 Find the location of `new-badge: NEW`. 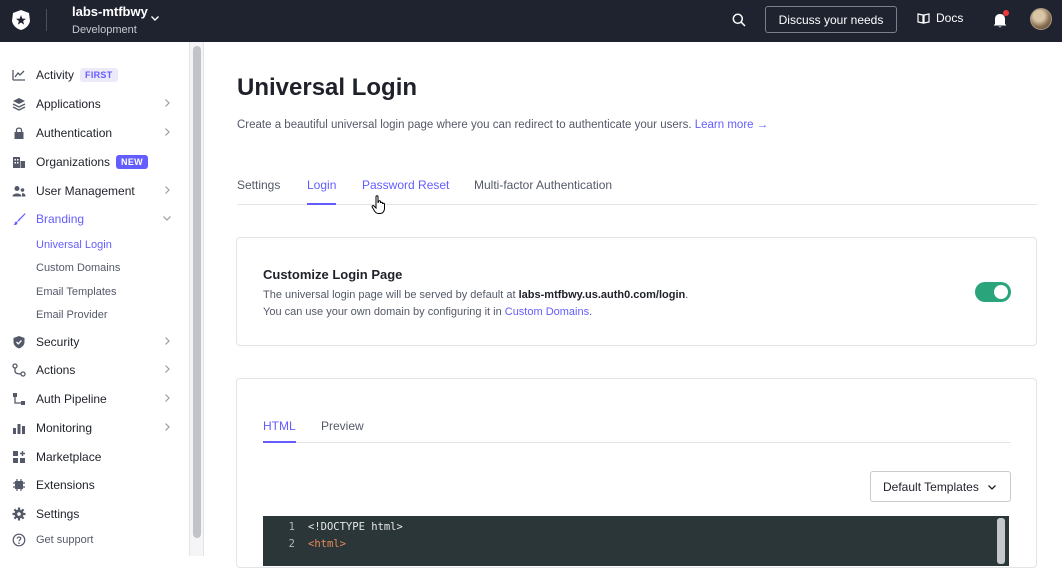

new-badge: NEW is located at coordinates (132, 162).